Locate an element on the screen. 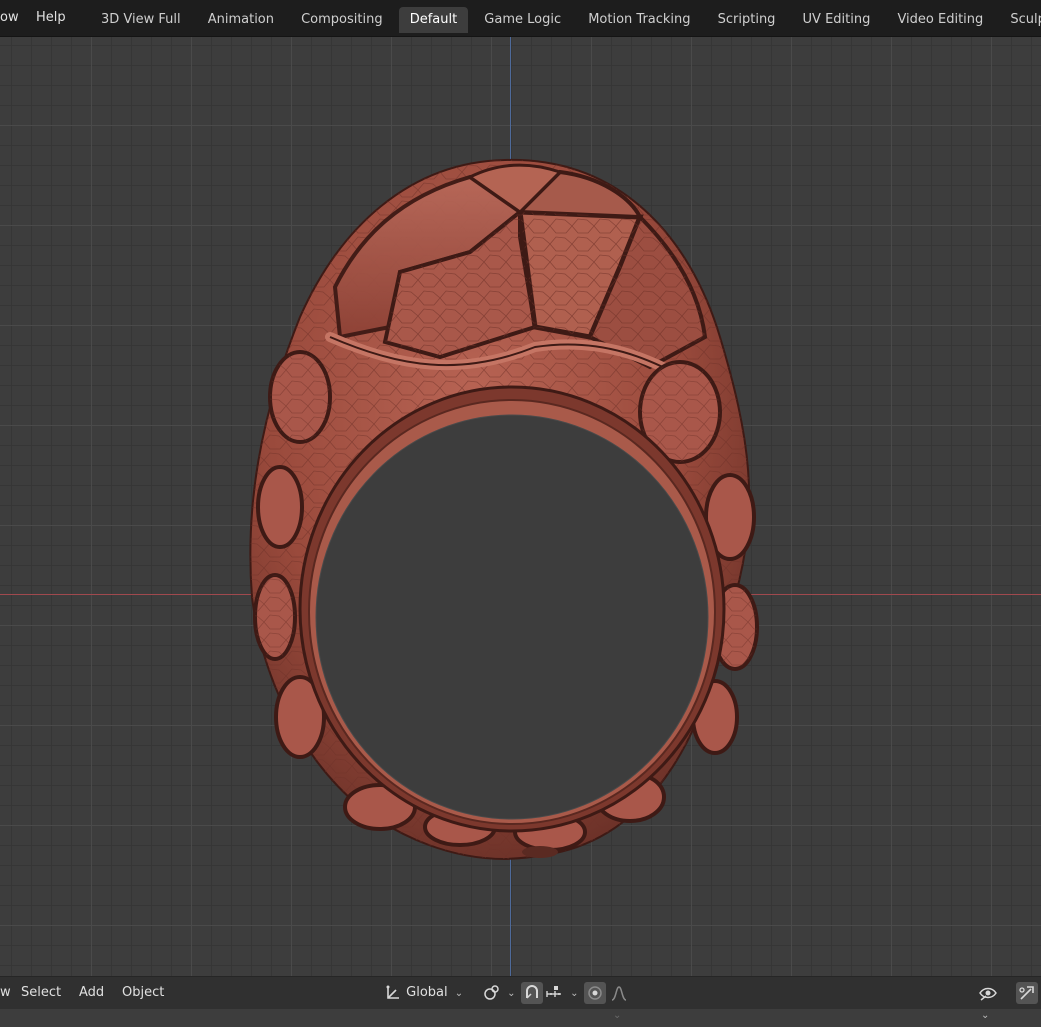 The height and width of the screenshot is (1027, 1041). tab-video-editing: Video Editing is located at coordinates (940, 20).